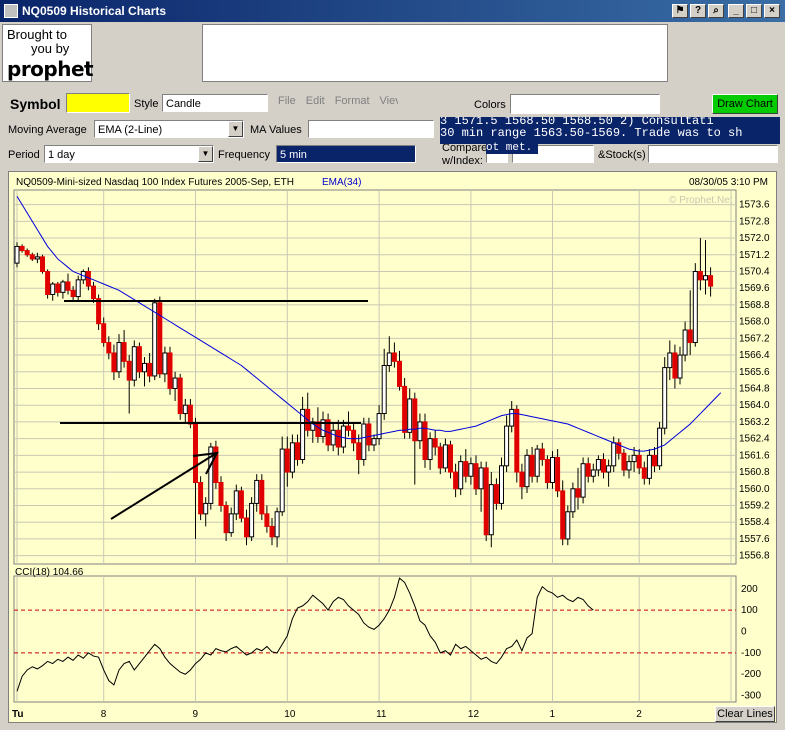 The height and width of the screenshot is (730, 785). I want to click on price-tick-label: 1573.6, so click(754, 205).